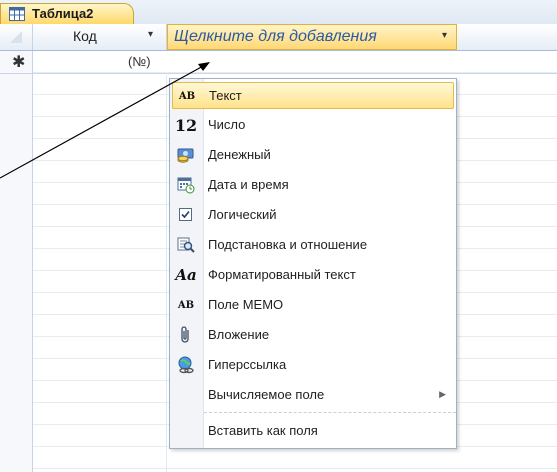 The height and width of the screenshot is (472, 557). Describe the element at coordinates (186, 245) in the screenshot. I see `lookup-icon` at that location.